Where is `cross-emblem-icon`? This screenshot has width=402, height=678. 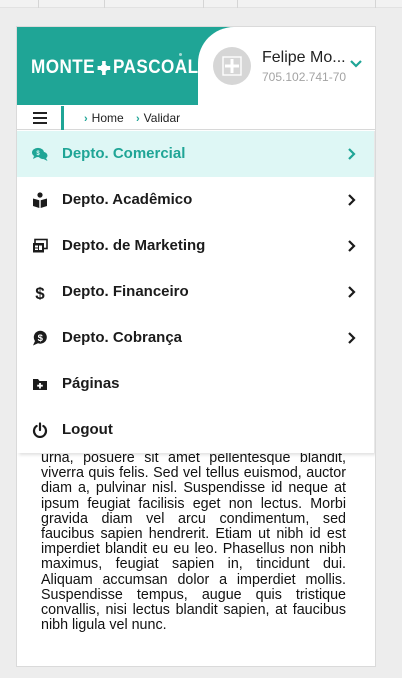 cross-emblem-icon is located at coordinates (232, 66).